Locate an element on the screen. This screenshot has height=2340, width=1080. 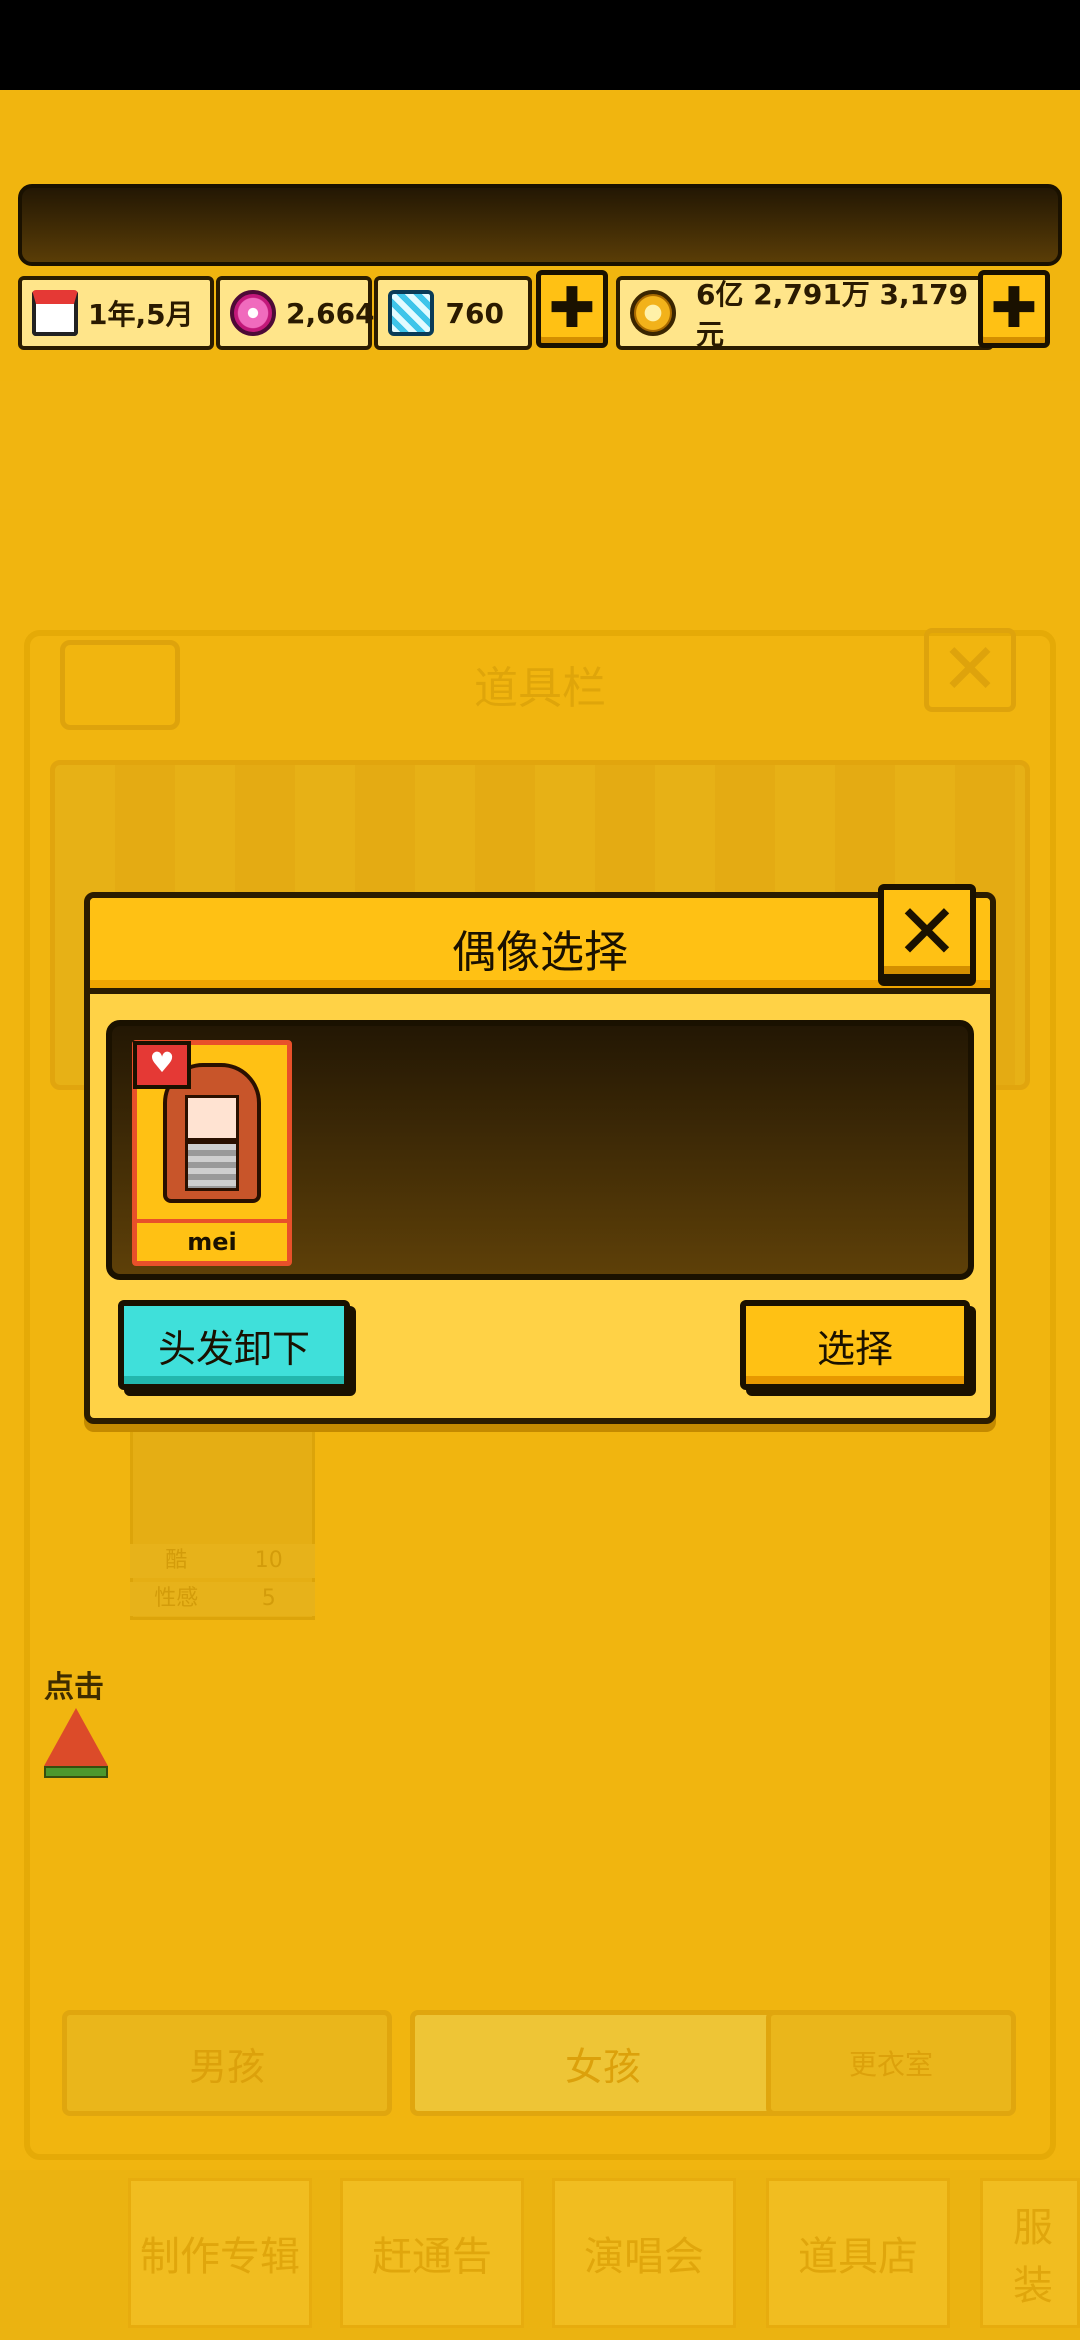
idol-face is located at coordinates (212, 1118).